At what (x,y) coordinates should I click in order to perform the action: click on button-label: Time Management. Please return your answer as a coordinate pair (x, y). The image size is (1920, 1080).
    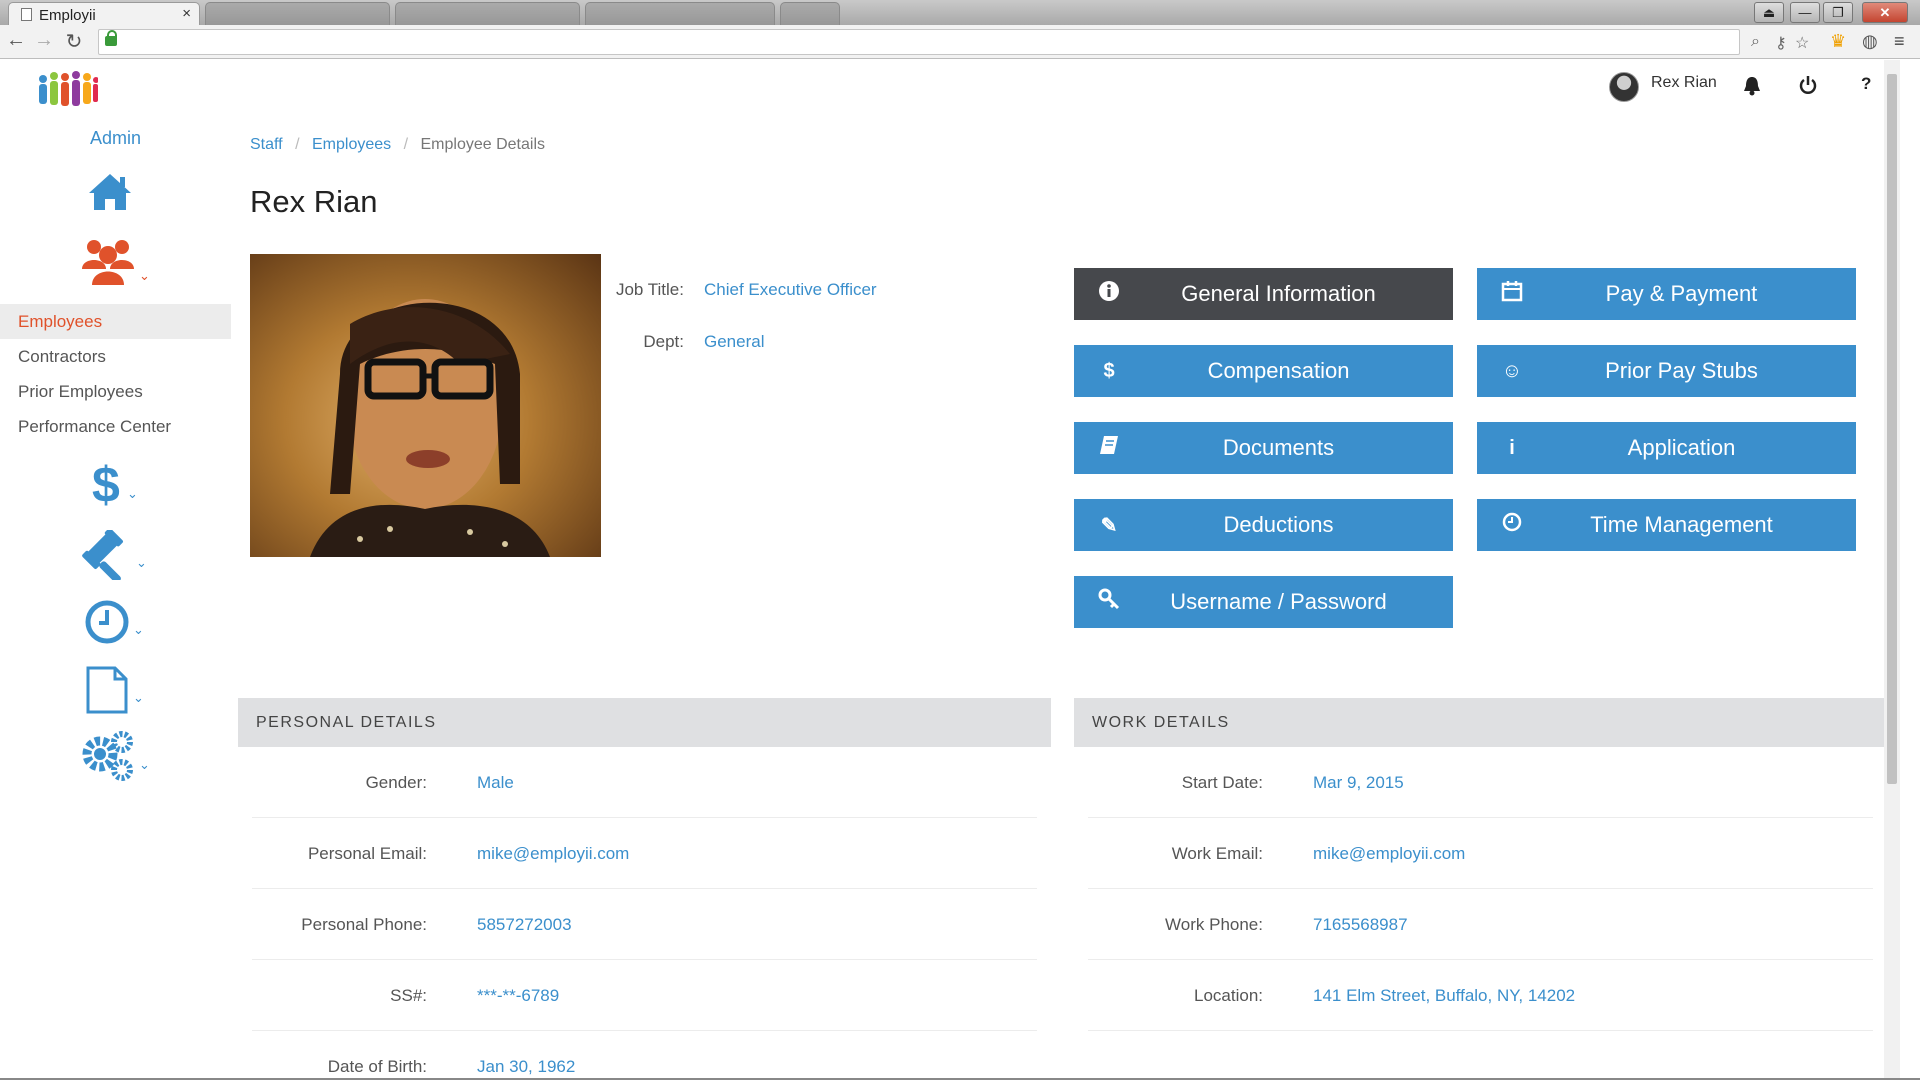
    Looking at the image, I should click on (1681, 524).